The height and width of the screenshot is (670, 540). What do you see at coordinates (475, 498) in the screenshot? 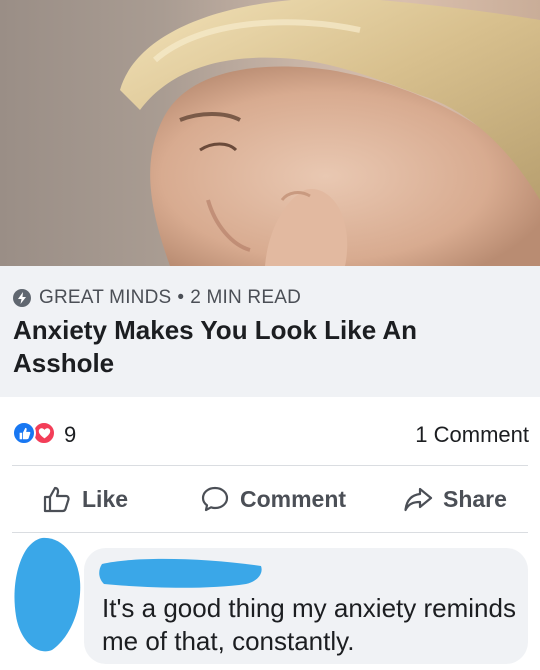
I see `share-label: Share` at bounding box center [475, 498].